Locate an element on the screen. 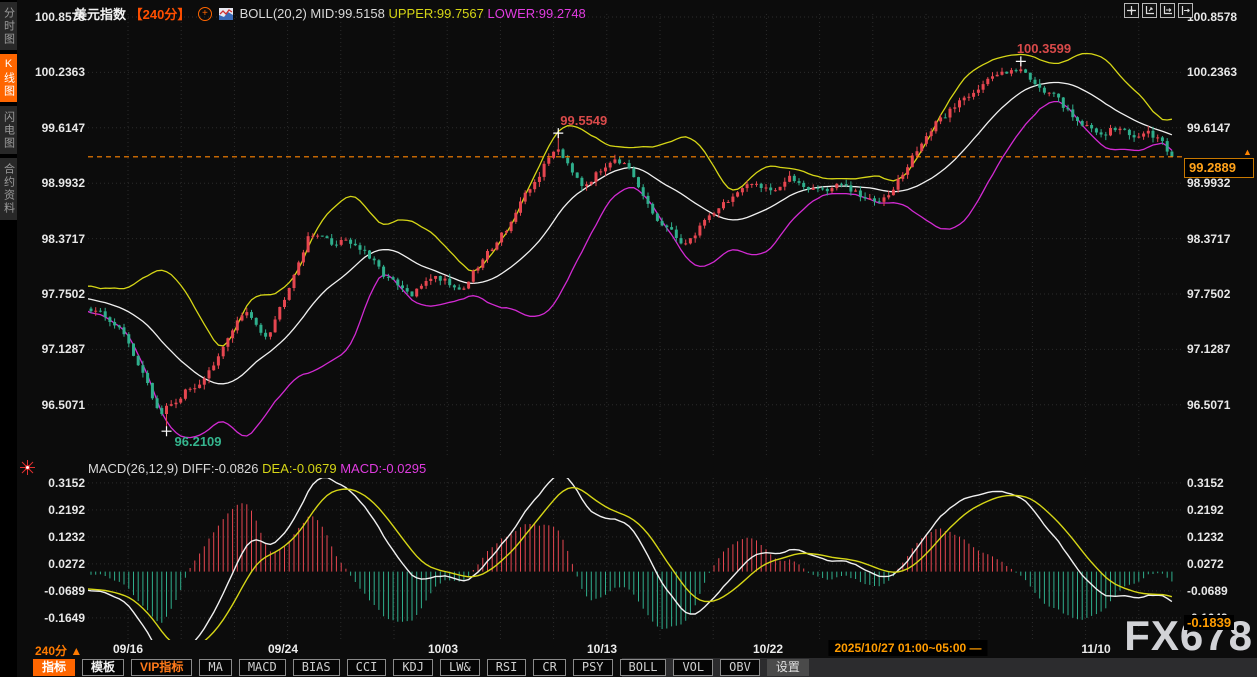 The image size is (1257, 677). circle-plus-icon: + is located at coordinates (204, 13).